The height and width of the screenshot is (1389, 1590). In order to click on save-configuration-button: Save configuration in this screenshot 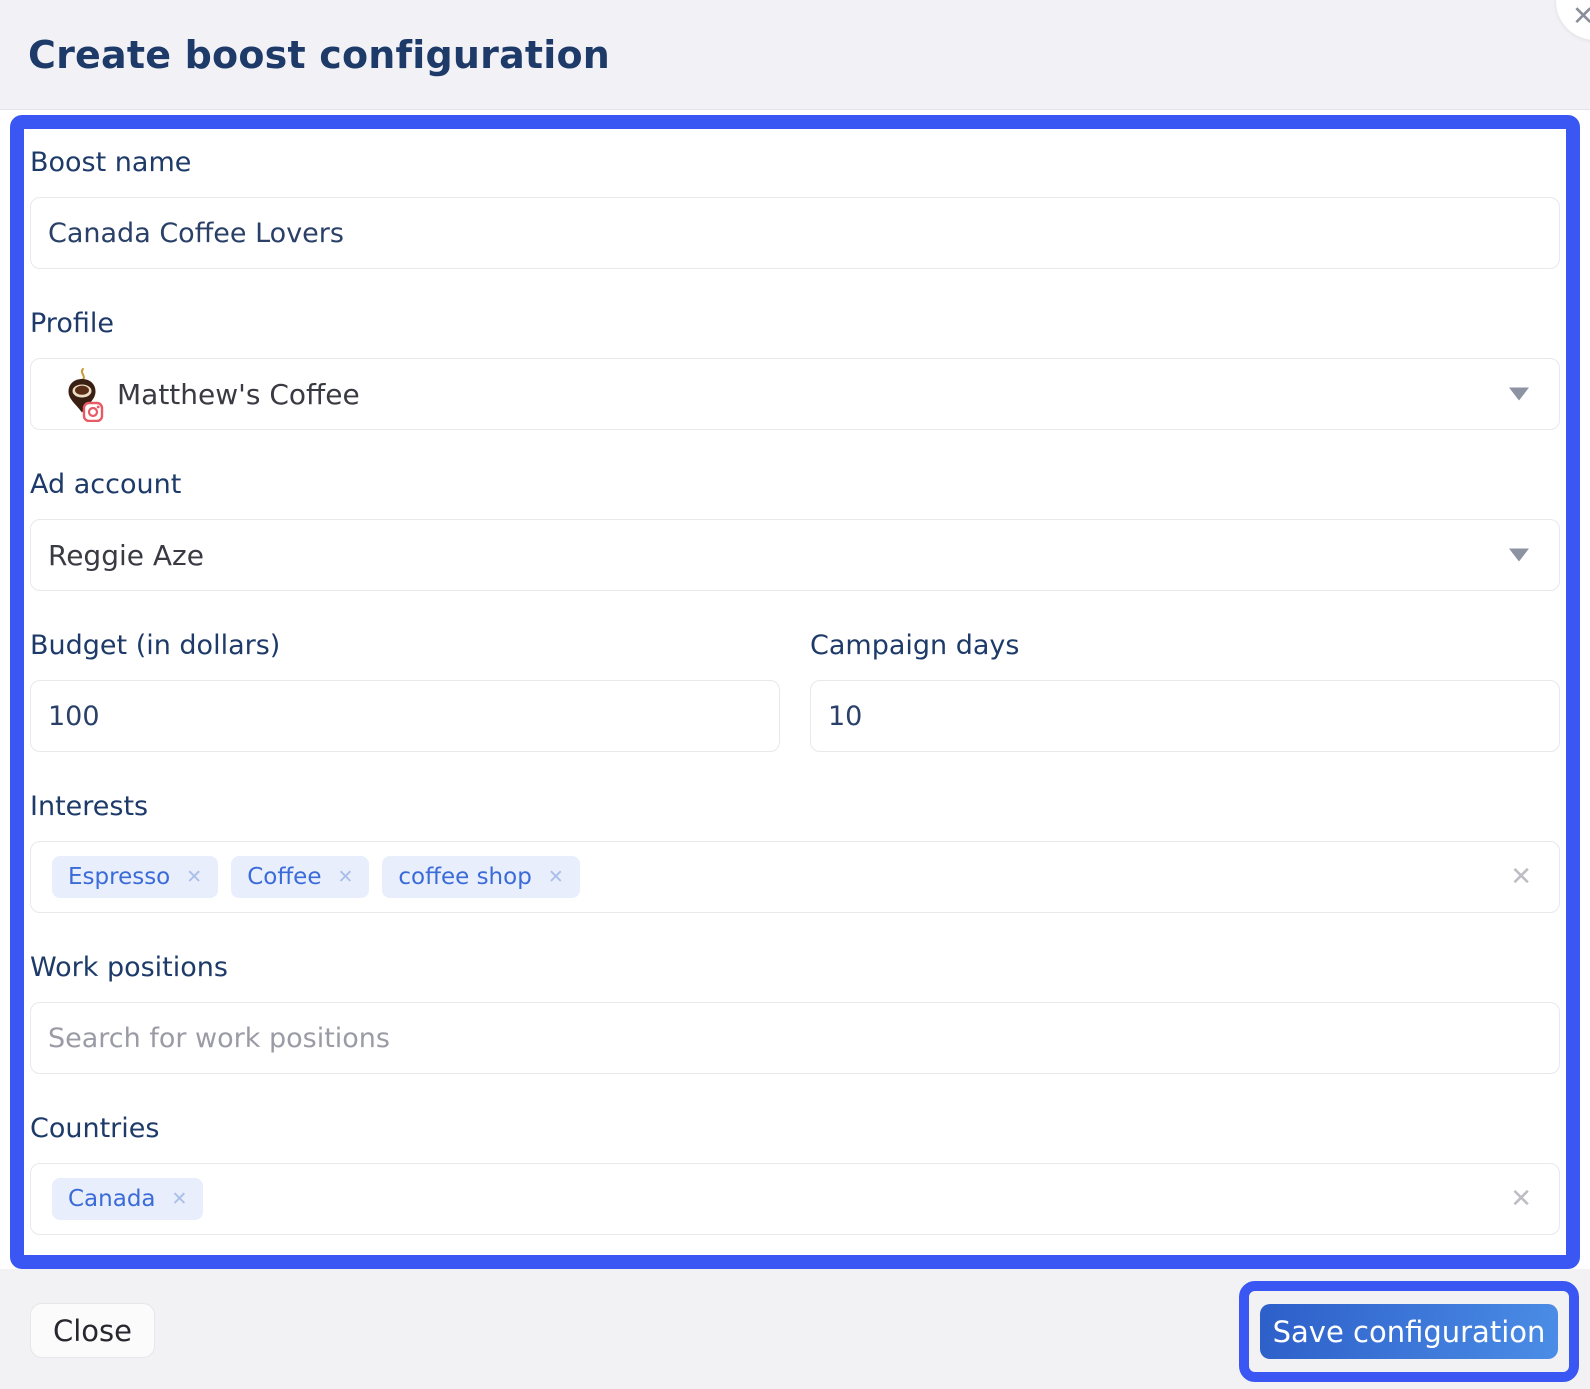, I will do `click(1409, 1331)`.